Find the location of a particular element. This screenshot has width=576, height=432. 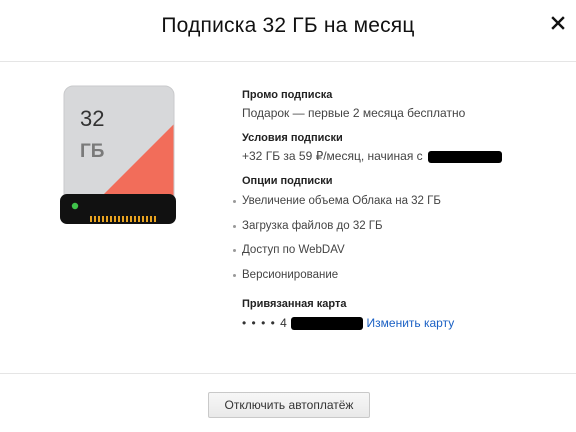

card-line: • • • • 4 Изменить карту is located at coordinates (402, 323).